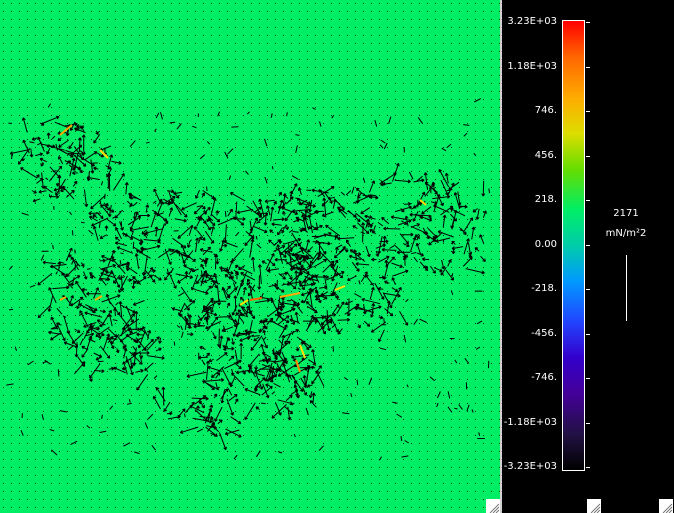 The image size is (674, 513). What do you see at coordinates (544, 333) in the screenshot?
I see `colorbar-tick-label: -456.` at bounding box center [544, 333].